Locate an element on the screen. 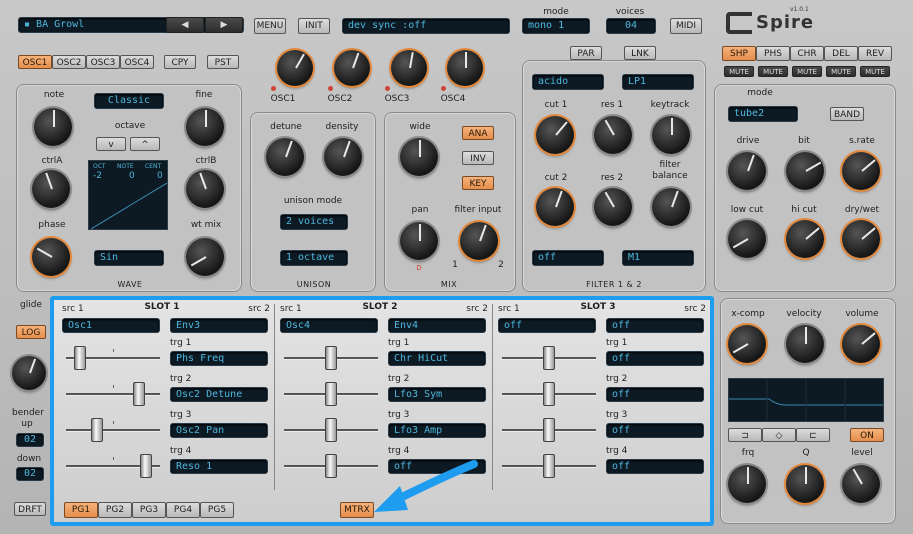 This screenshot has height=534, width=913. fx-tab-del: DEL is located at coordinates (841, 53).